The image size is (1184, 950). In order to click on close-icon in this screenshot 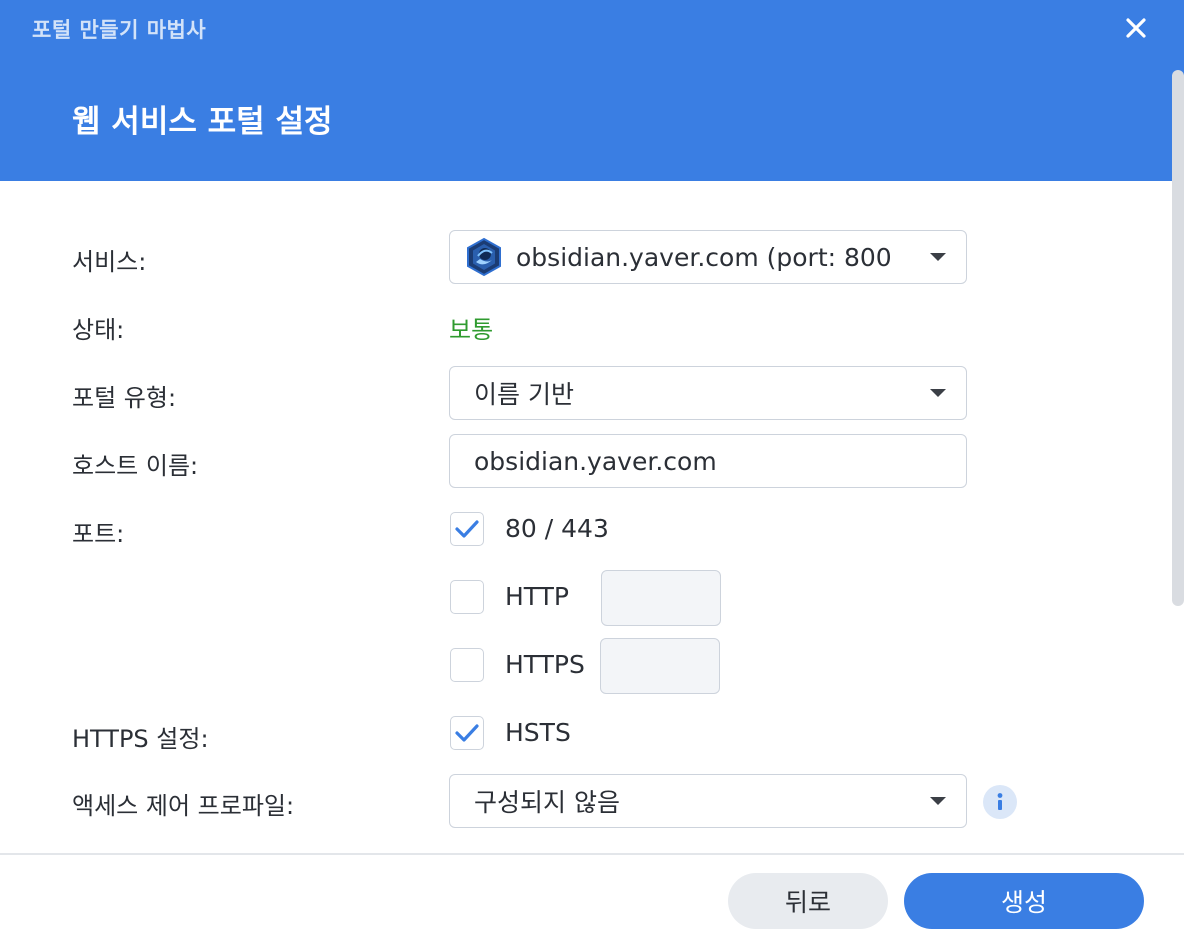, I will do `click(1136, 28)`.